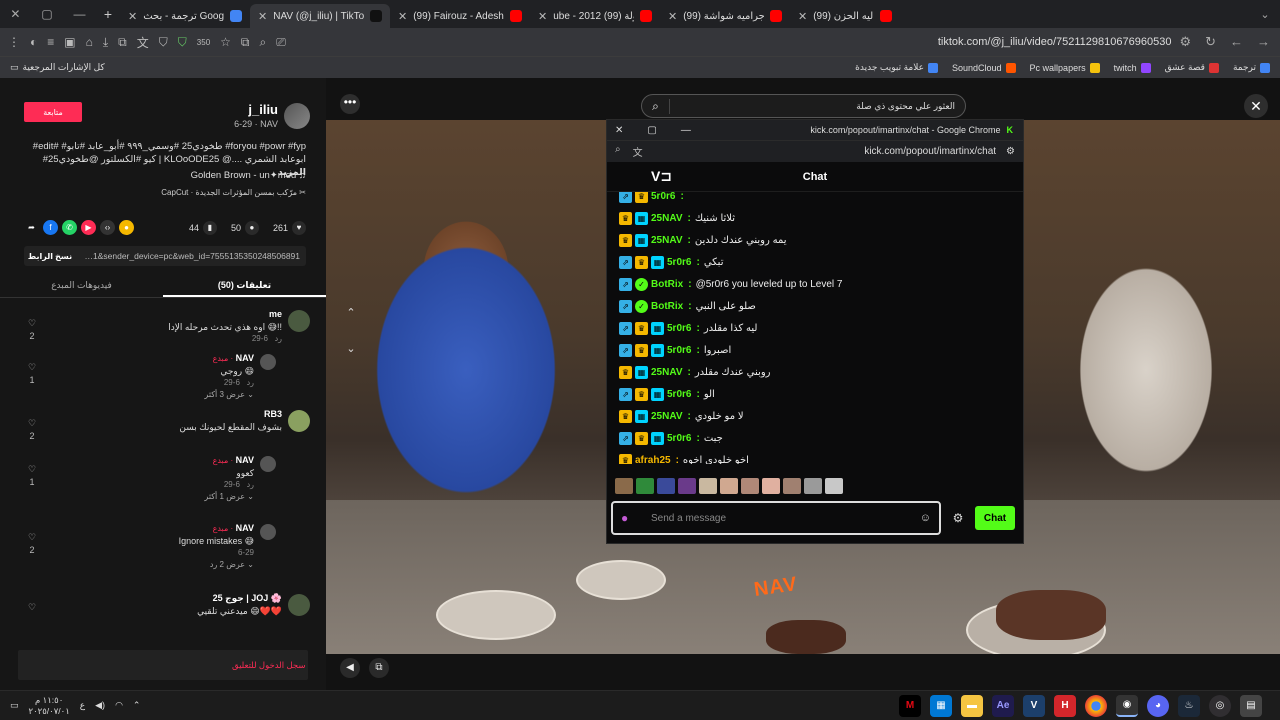 The height and width of the screenshot is (720, 1280). What do you see at coordinates (163, 42) in the screenshot?
I see `shield-icon: ⛉` at bounding box center [163, 42].